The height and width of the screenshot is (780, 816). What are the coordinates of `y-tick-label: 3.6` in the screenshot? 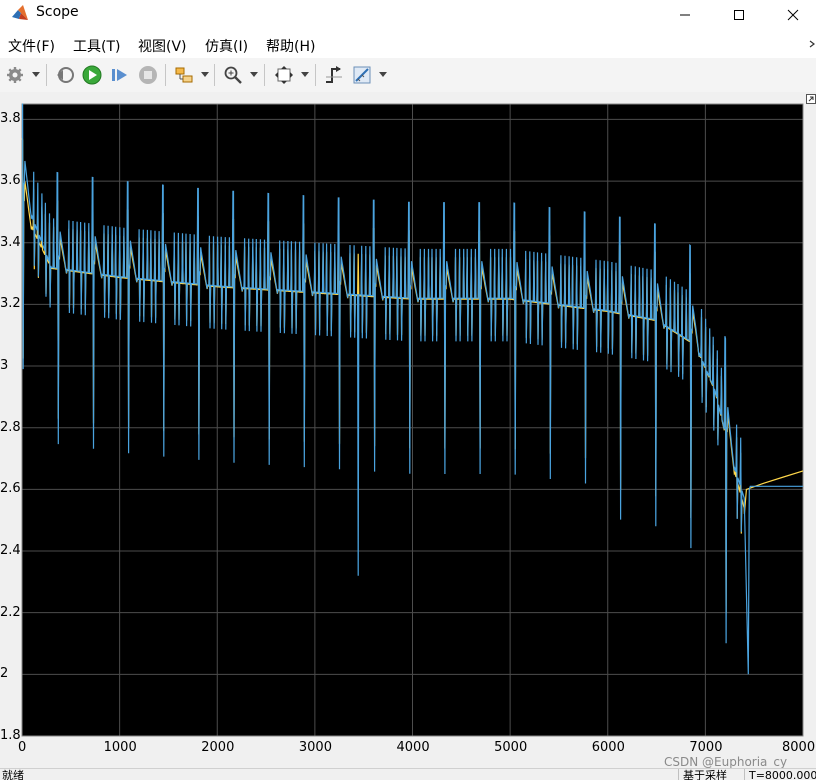 It's located at (10, 181).